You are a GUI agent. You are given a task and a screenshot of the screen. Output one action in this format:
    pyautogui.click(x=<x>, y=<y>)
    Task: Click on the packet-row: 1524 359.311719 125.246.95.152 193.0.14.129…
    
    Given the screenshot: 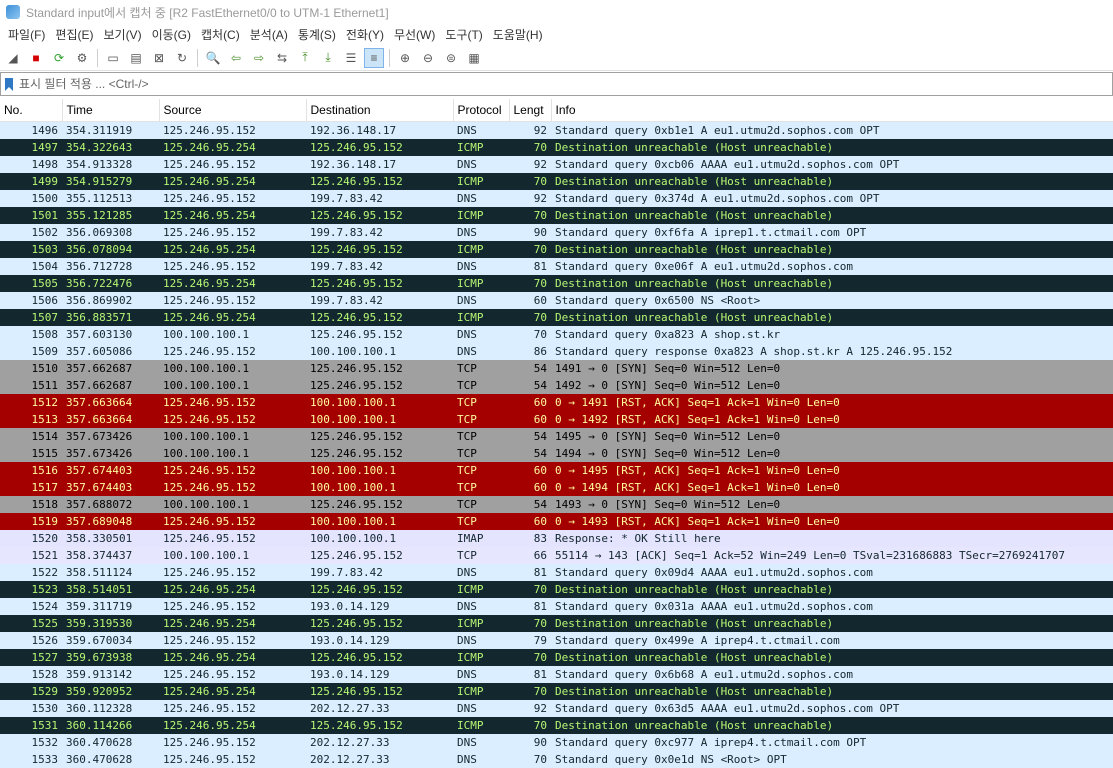 What is the action you would take?
    pyautogui.click(x=556, y=606)
    